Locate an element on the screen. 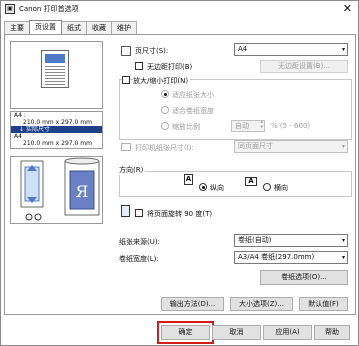  help-button: 帮助 is located at coordinates (332, 332).